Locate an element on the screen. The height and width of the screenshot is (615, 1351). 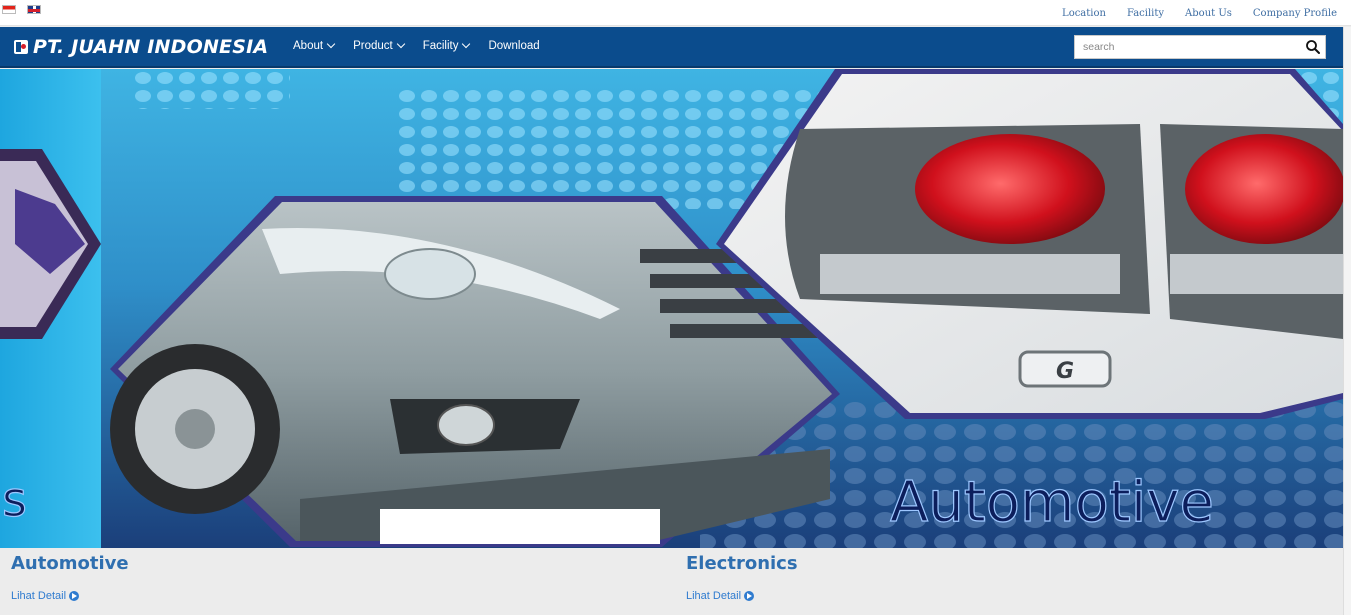
menu-item-facility: Facility is located at coordinates (446, 45).